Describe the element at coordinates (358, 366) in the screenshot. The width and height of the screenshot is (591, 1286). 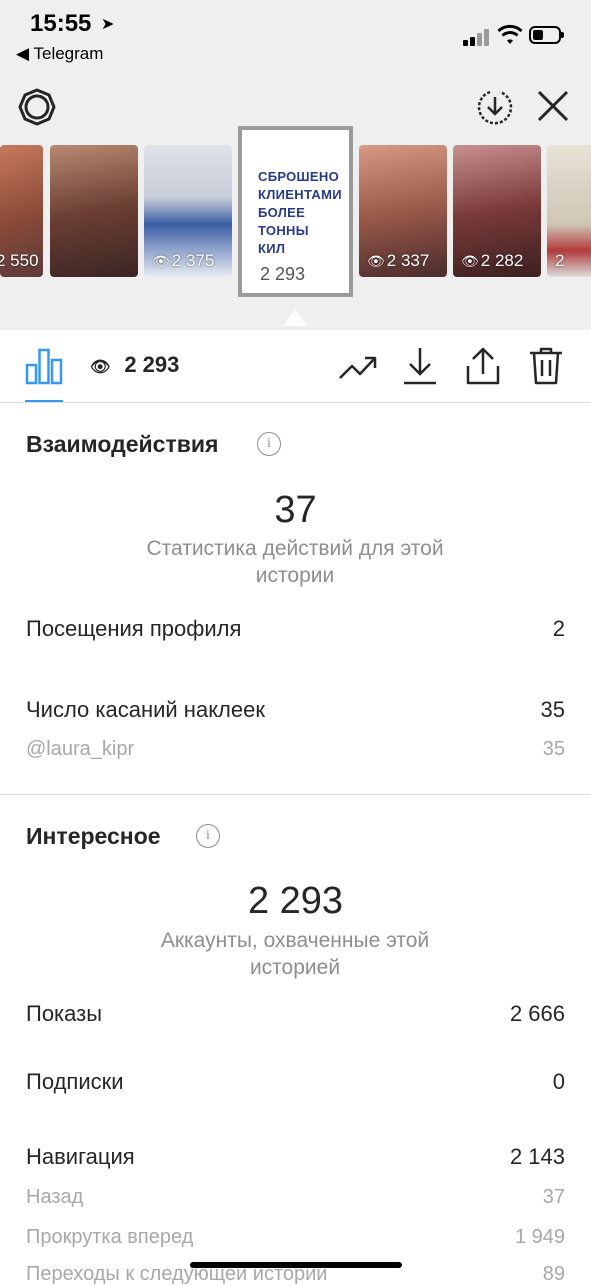
I see `promote-trend-icon` at that location.